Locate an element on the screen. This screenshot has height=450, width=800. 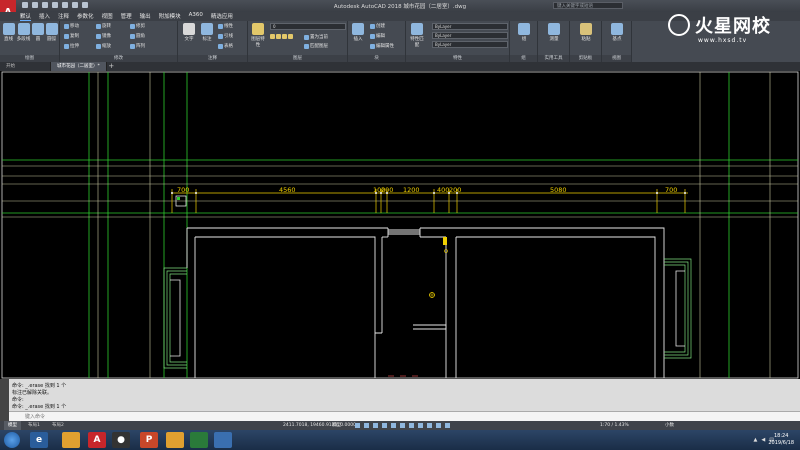
tab-view: 视图 is located at coordinates (107, 16).